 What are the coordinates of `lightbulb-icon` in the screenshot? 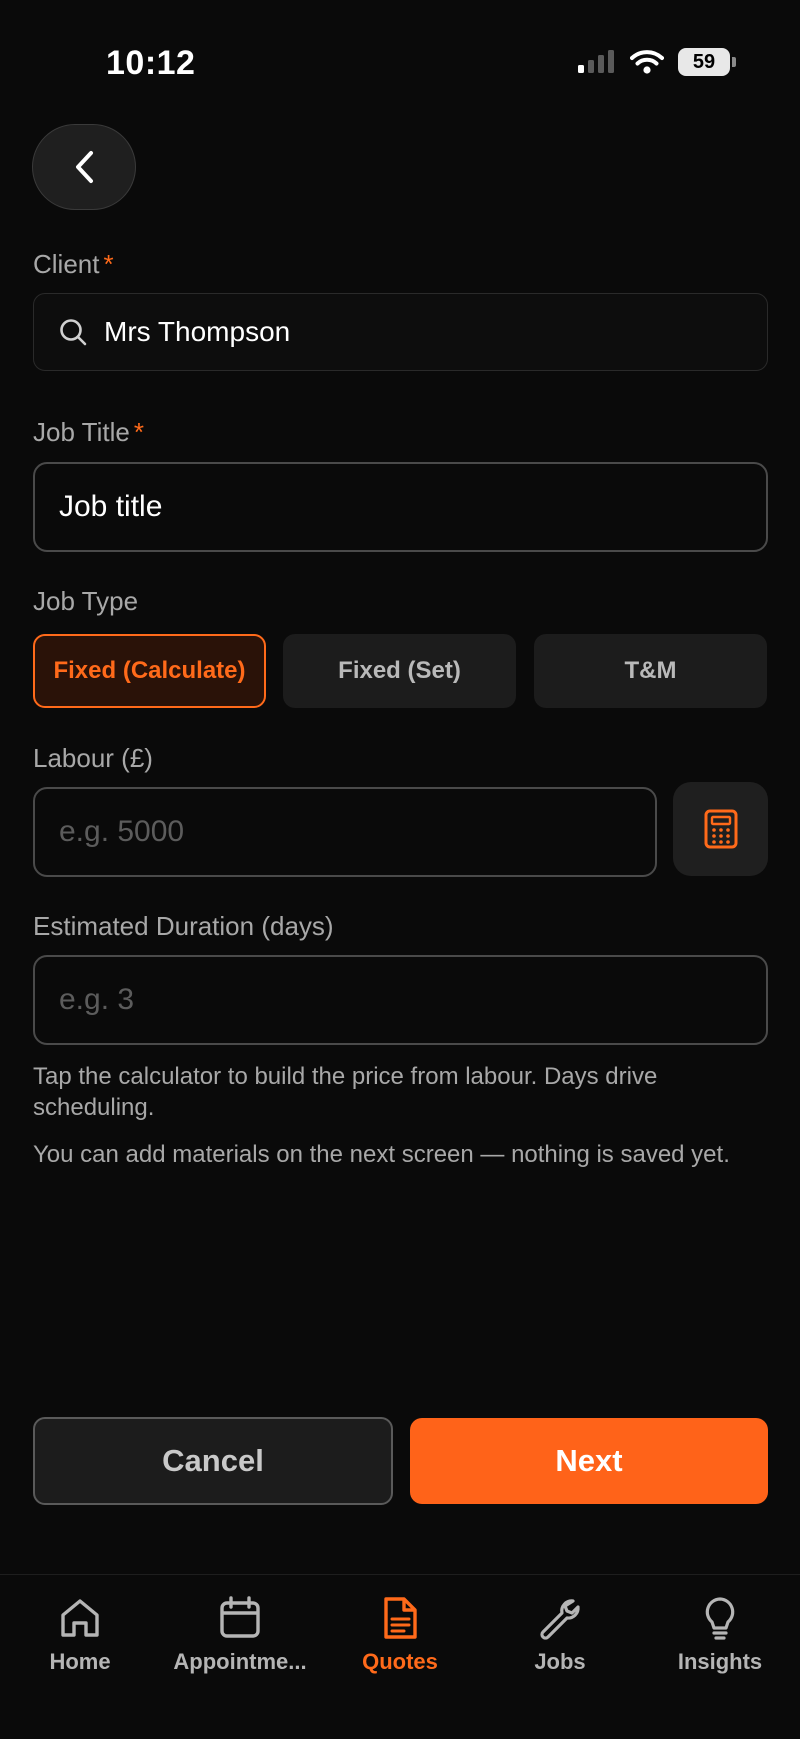 It's located at (720, 1618).